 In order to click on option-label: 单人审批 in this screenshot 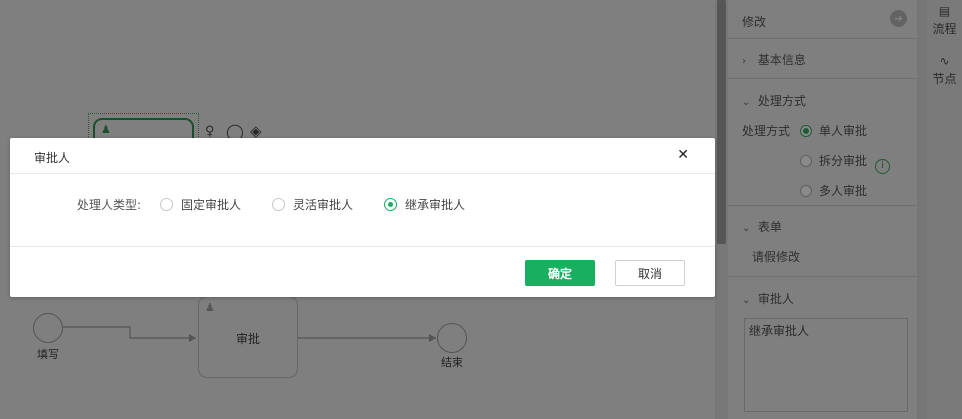, I will do `click(843, 131)`.